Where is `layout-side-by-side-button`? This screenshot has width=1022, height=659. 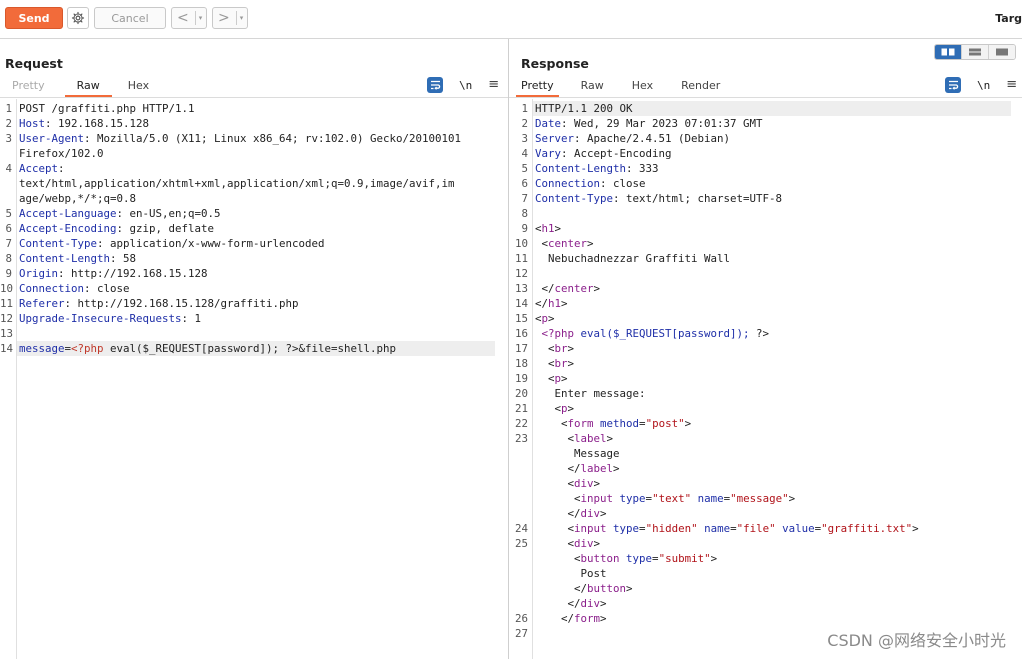
layout-side-by-side-button is located at coordinates (948, 52).